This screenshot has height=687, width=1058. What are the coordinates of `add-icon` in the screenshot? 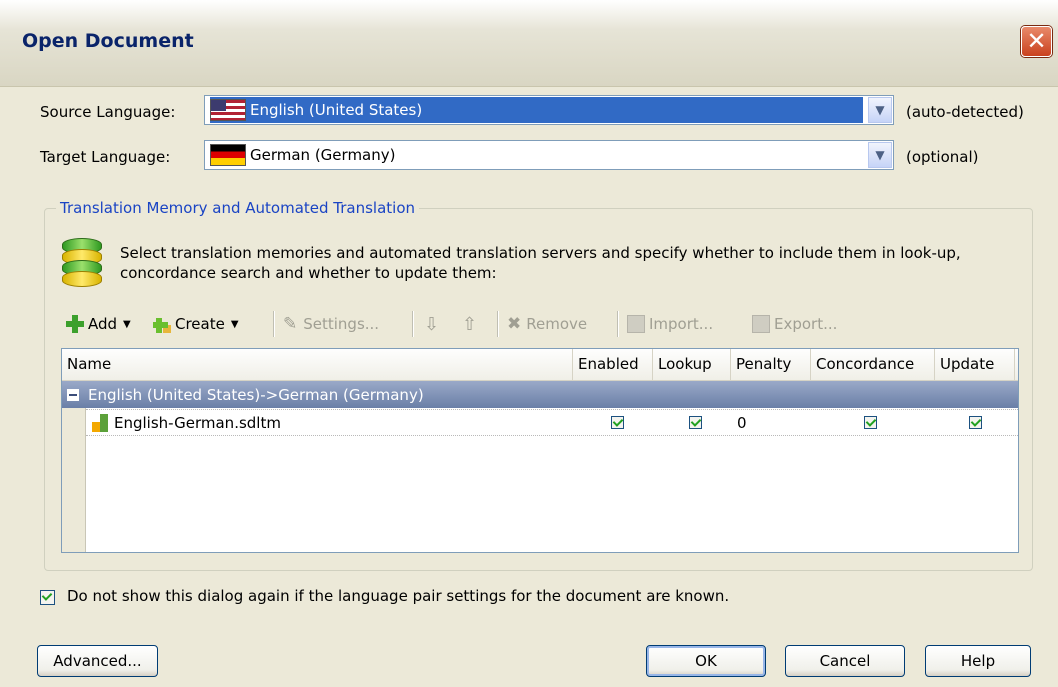 It's located at (75, 324).